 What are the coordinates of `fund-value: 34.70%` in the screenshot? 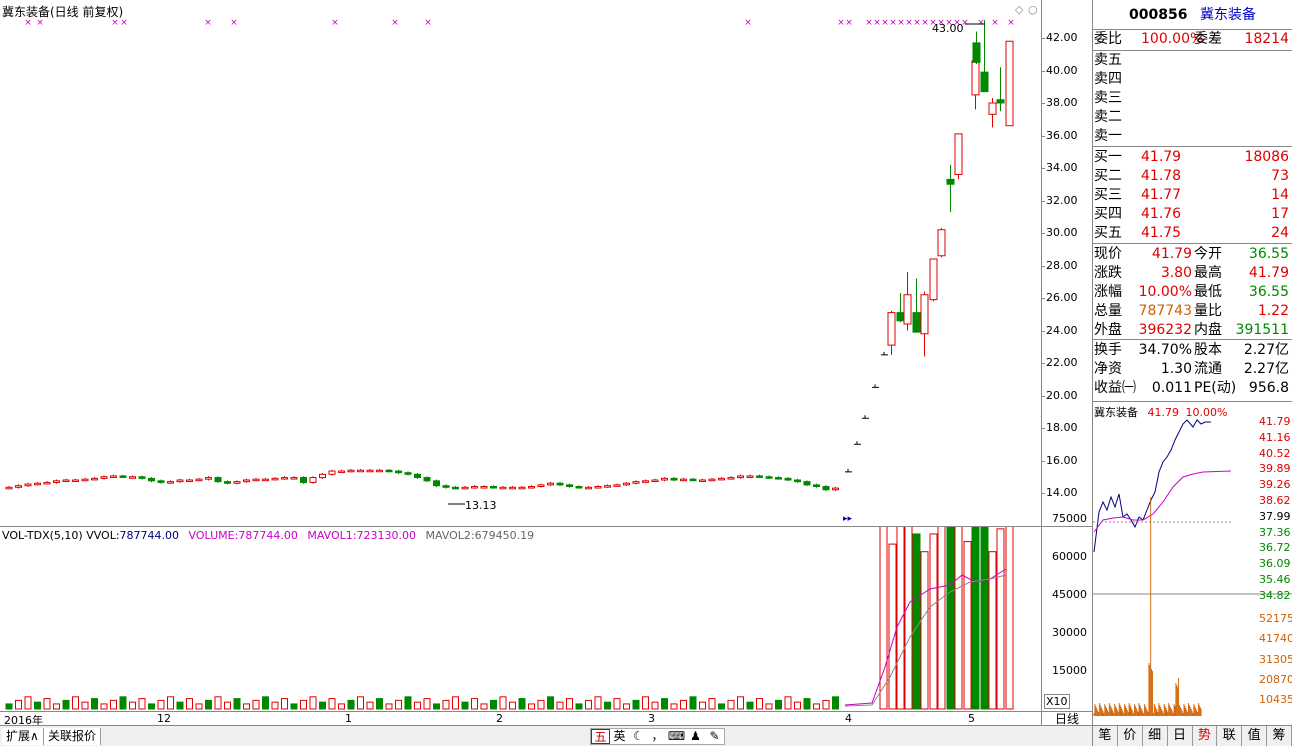 It's located at (1165, 350).